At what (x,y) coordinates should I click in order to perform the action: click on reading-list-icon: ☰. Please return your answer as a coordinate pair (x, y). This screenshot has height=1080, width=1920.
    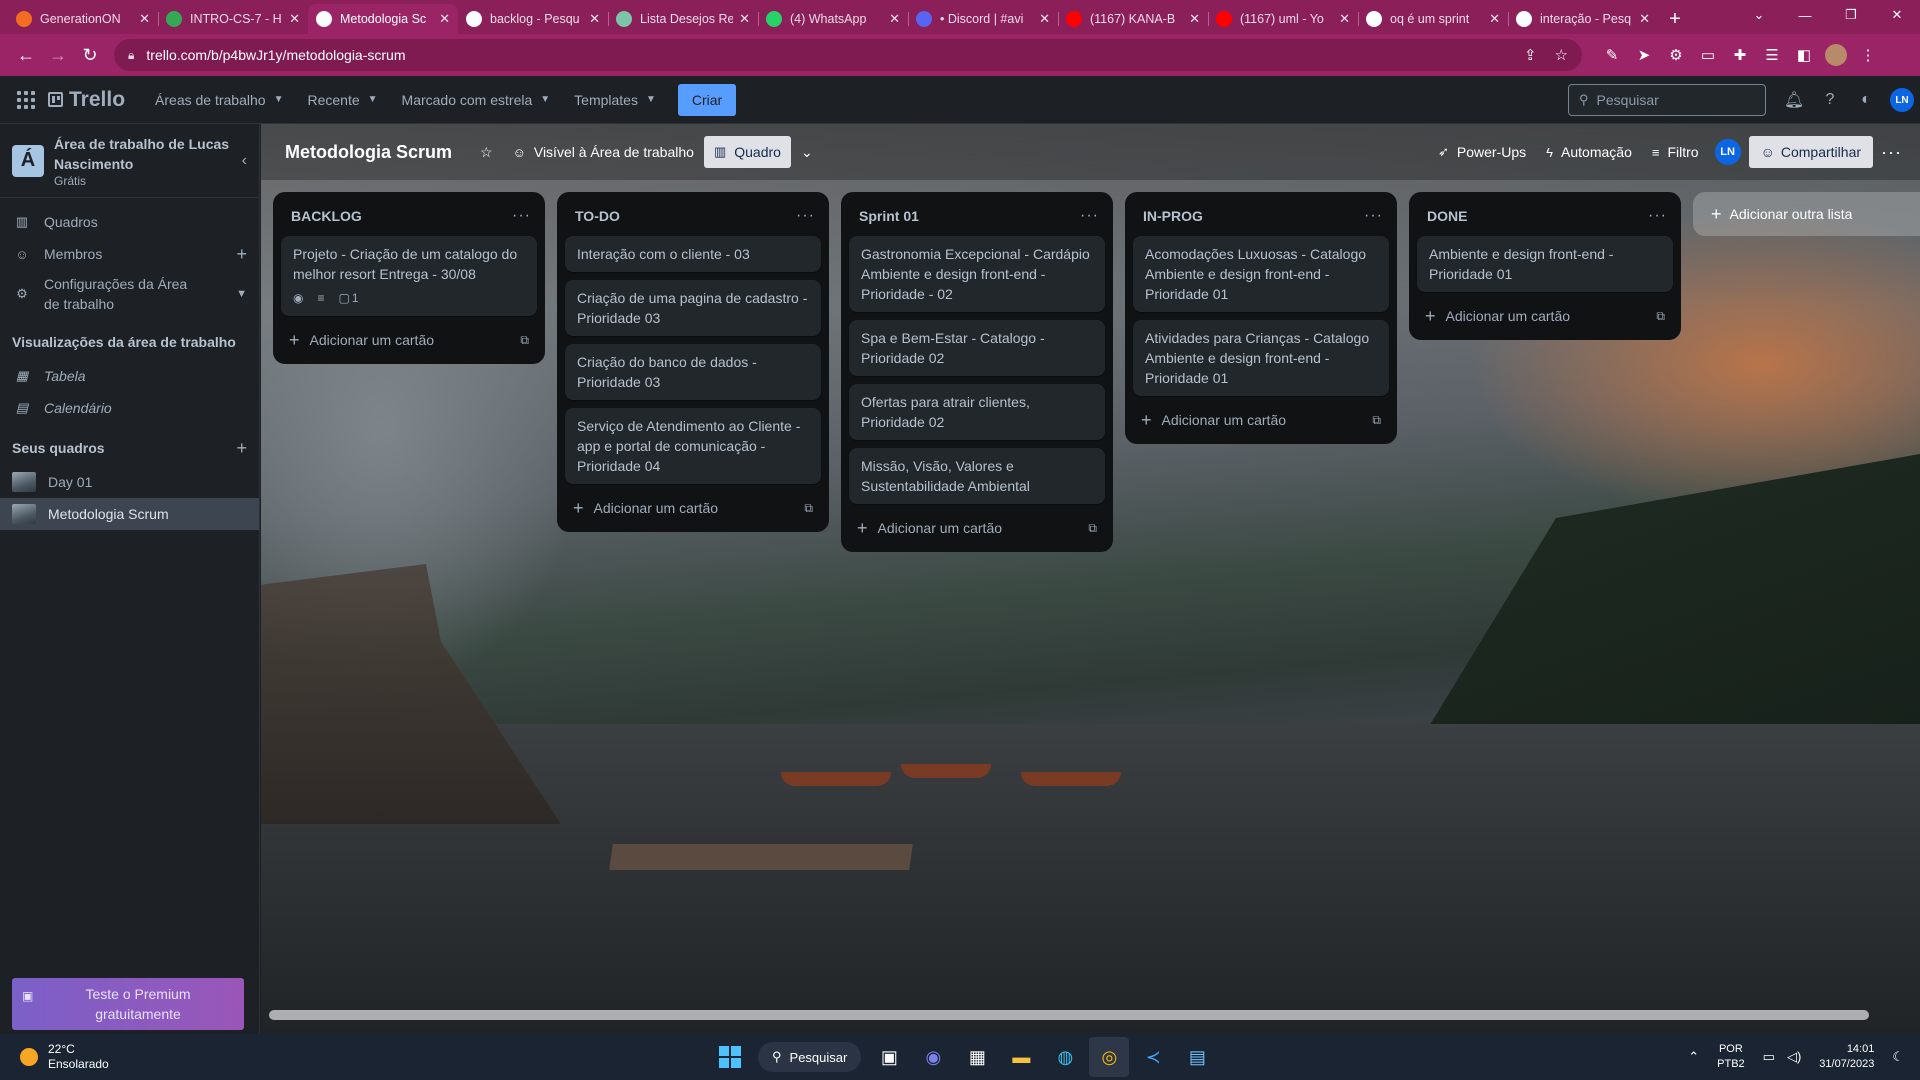
    Looking at the image, I should click on (1772, 55).